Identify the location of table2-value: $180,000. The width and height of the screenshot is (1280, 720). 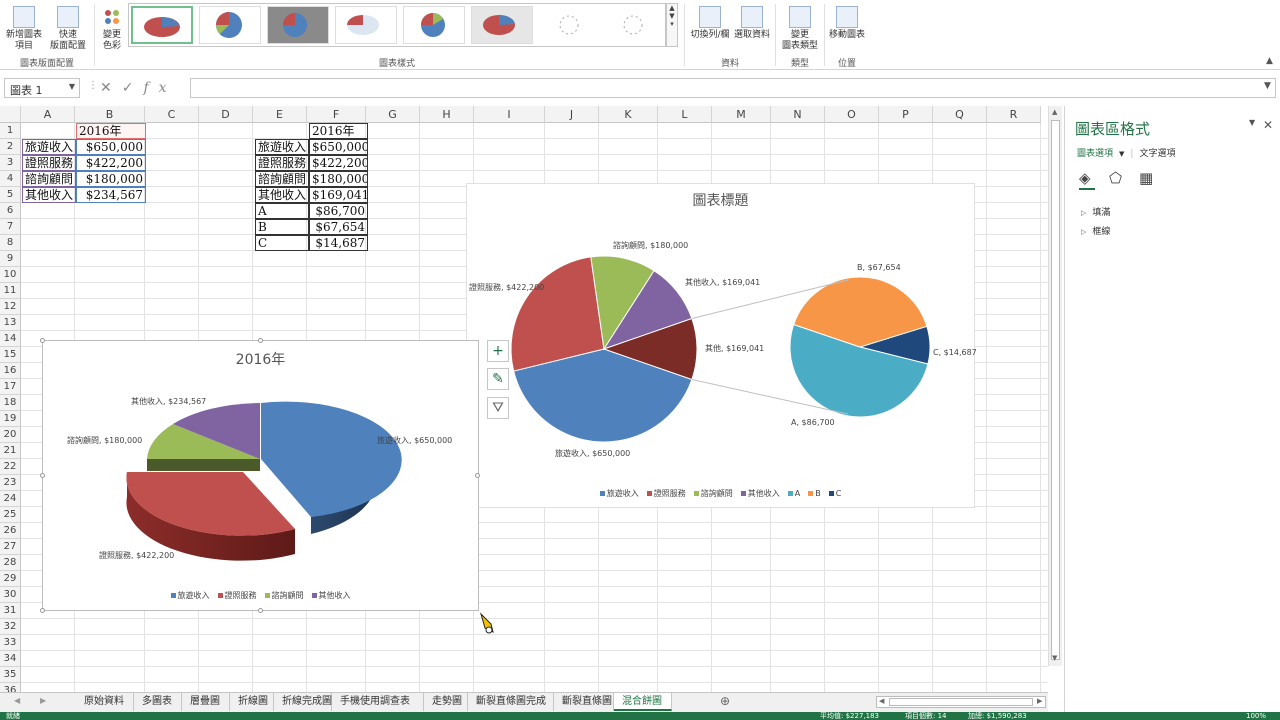
(338, 179).